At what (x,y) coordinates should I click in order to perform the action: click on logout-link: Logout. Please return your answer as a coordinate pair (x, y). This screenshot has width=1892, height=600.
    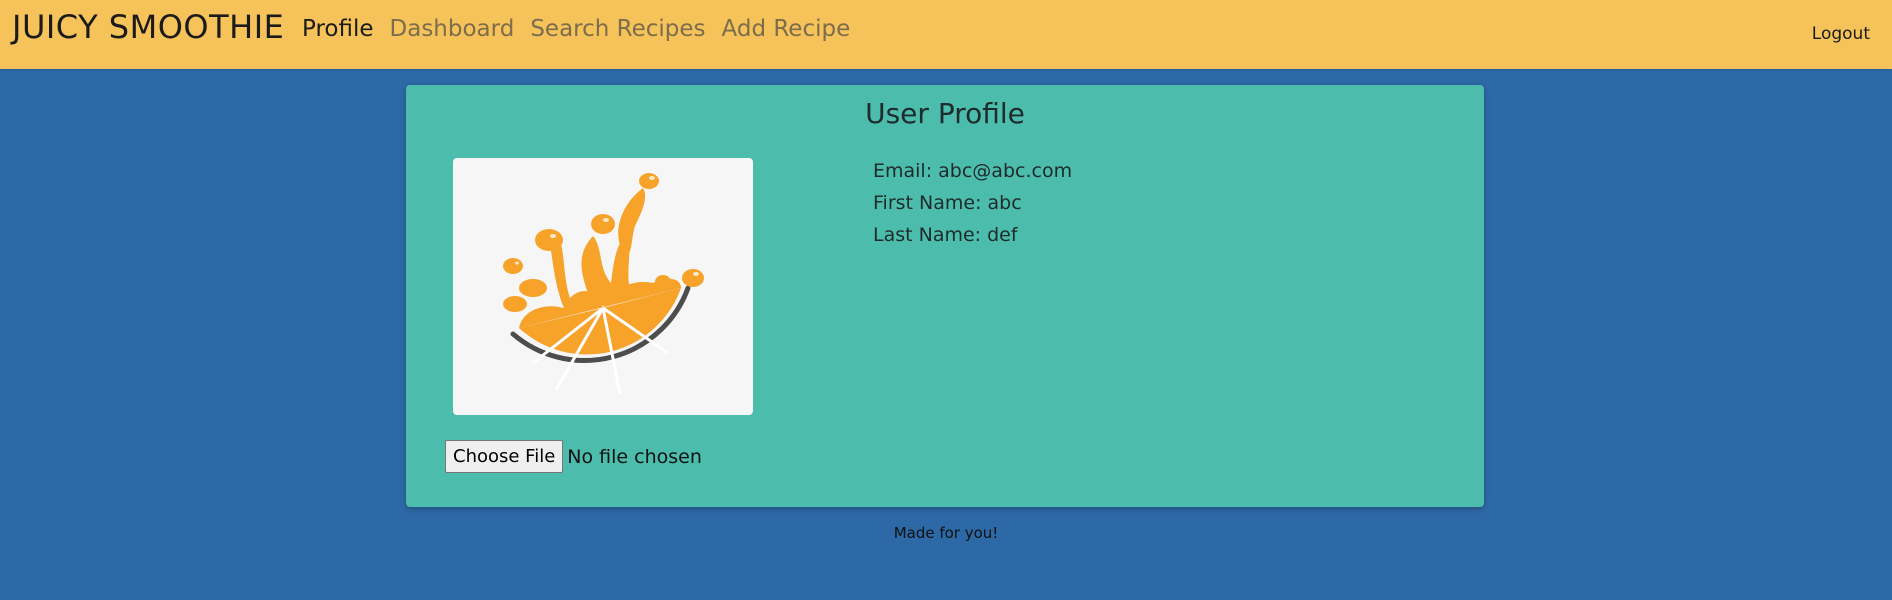
    Looking at the image, I should click on (1841, 34).